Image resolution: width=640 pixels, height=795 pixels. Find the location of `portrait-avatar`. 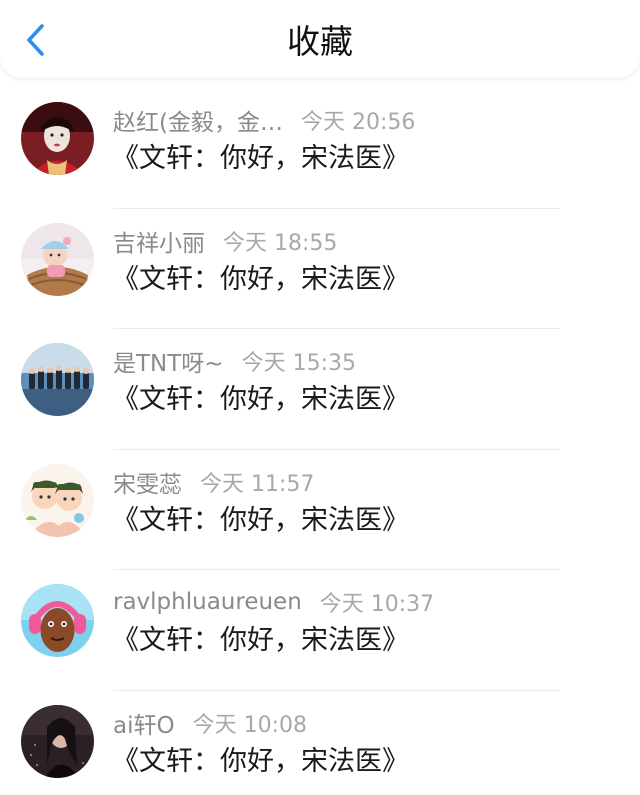

portrait-avatar is located at coordinates (57, 138).